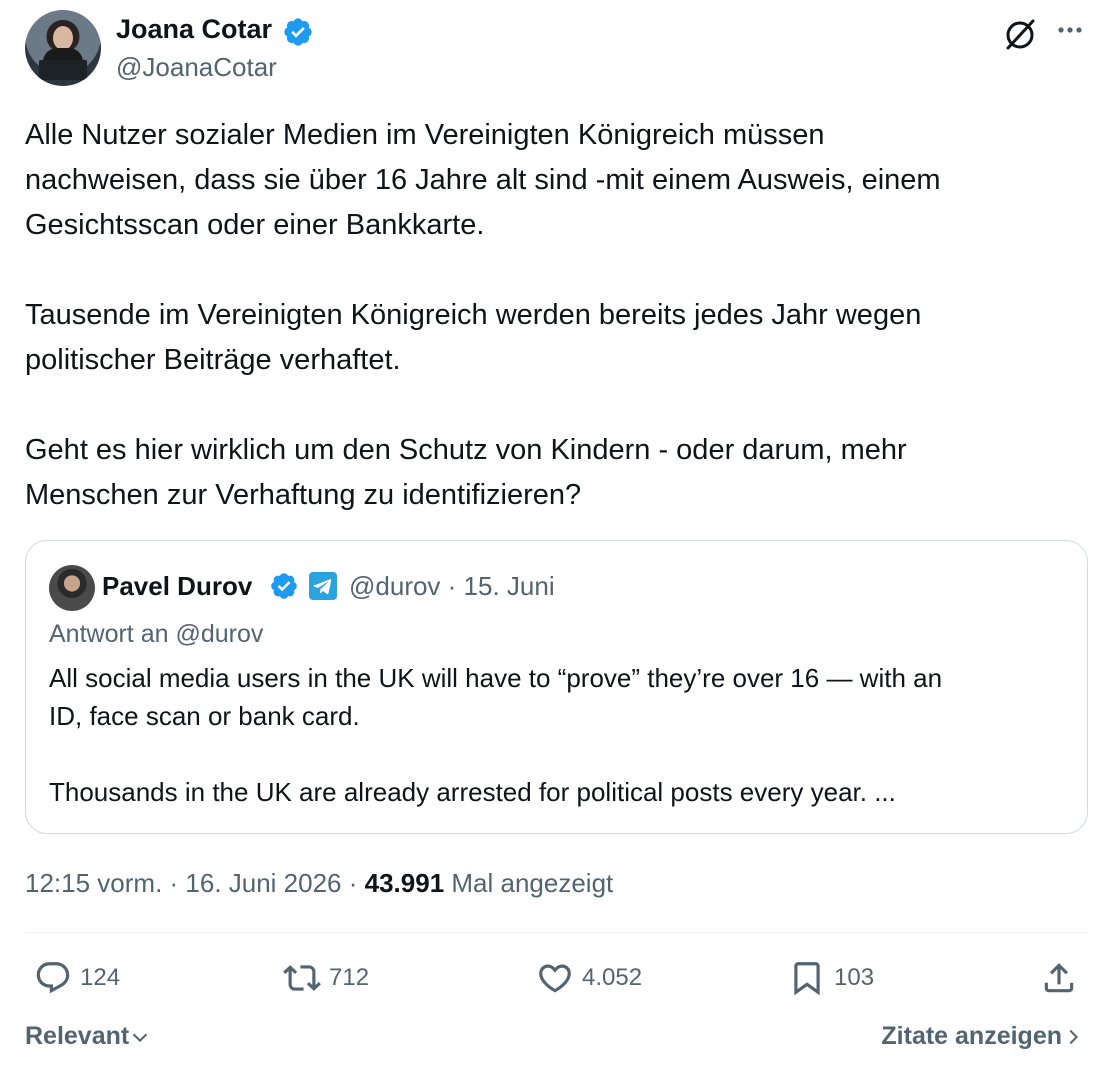 This screenshot has height=1070, width=1104. Describe the element at coordinates (302, 978) in the screenshot. I see `repost-icon` at that location.